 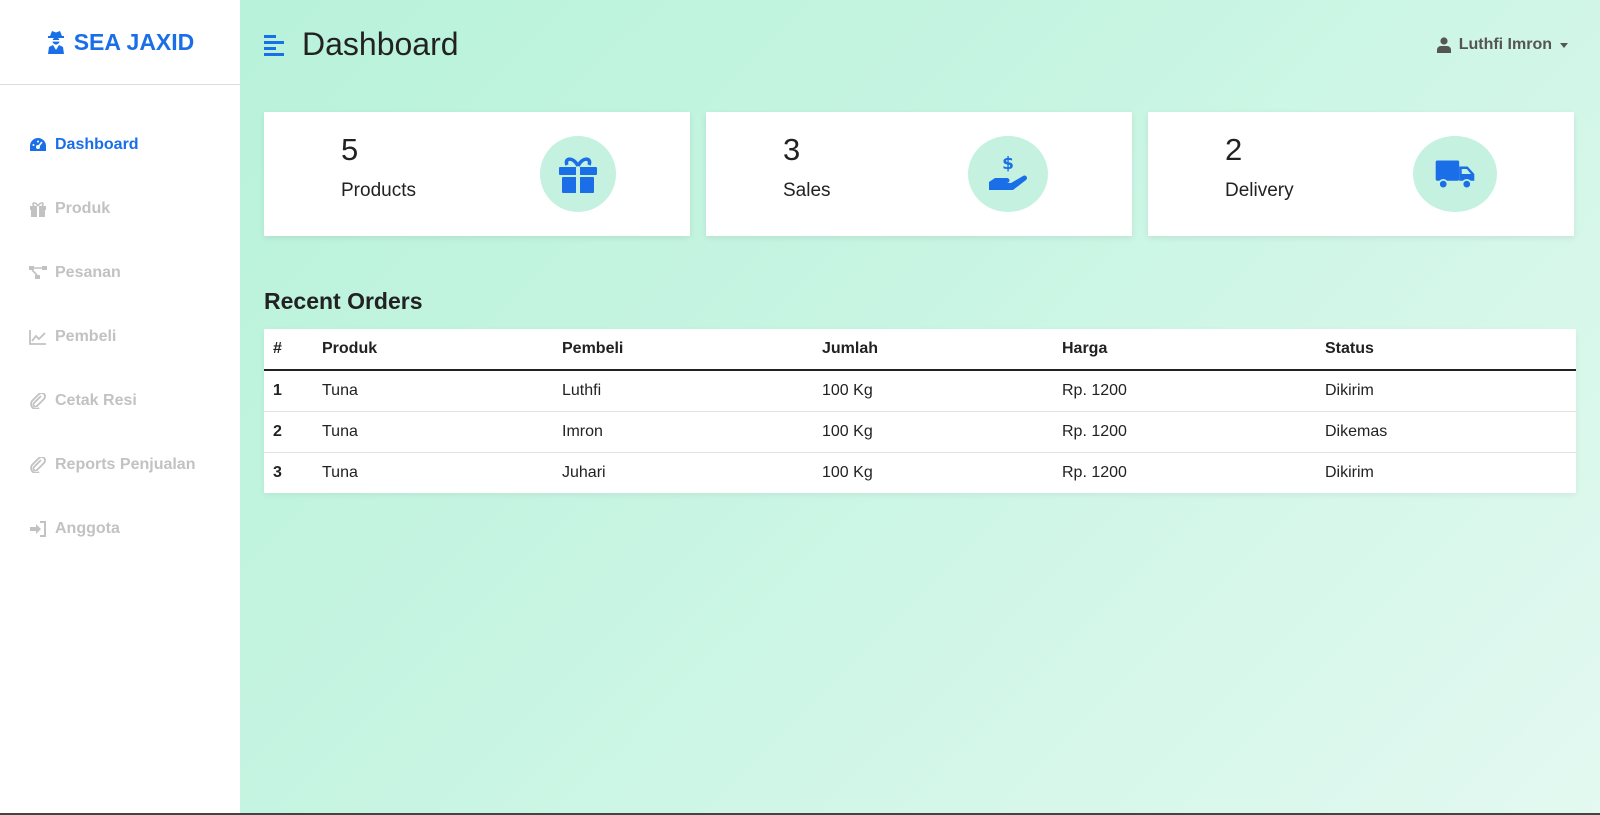 I want to click on sidebar-item-label: Cetak Resi, so click(x=96, y=400).